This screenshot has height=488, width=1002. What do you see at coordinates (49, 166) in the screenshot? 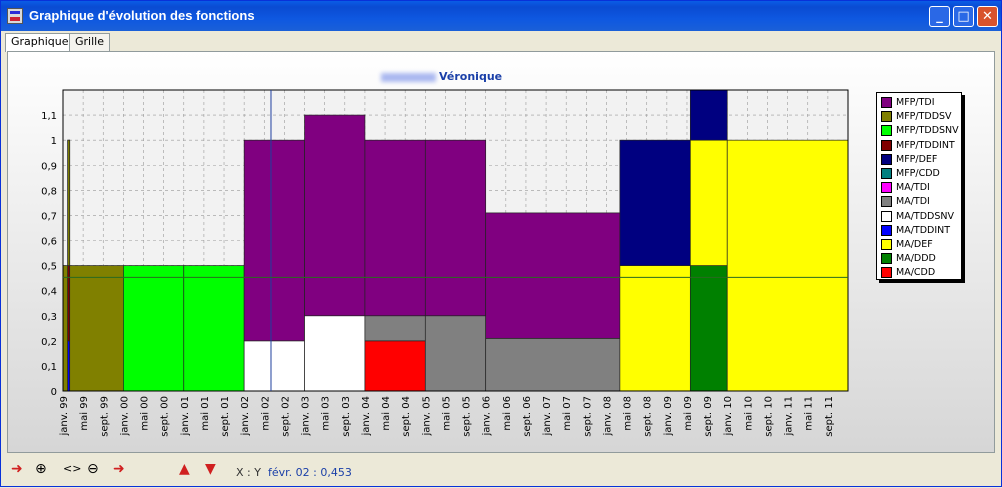
I see `y-tick-label: 0,9` at bounding box center [49, 166].